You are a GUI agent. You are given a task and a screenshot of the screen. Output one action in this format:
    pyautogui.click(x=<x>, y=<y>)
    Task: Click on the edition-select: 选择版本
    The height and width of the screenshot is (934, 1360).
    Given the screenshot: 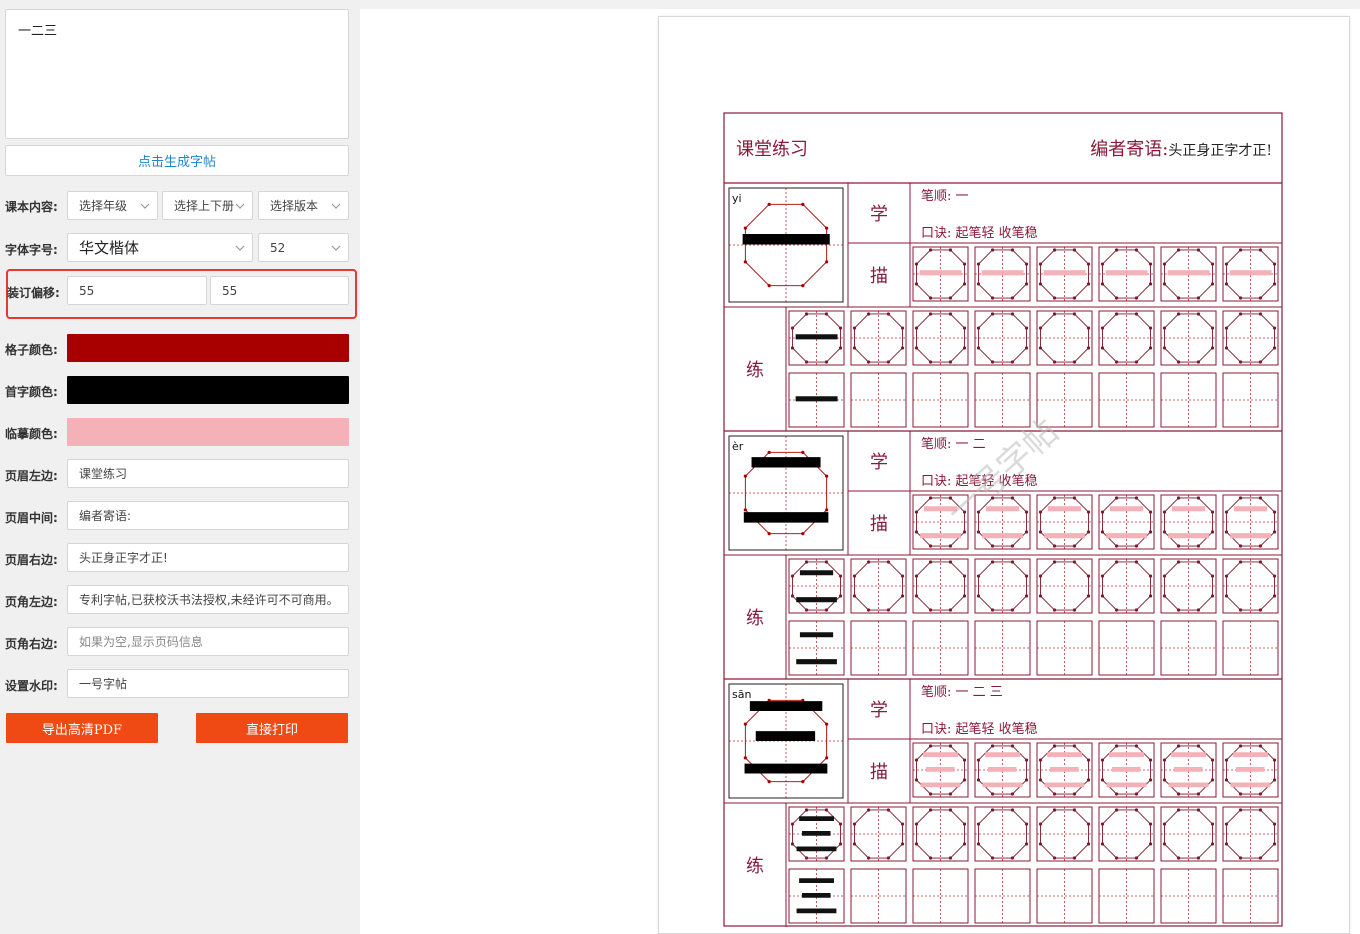 What is the action you would take?
    pyautogui.click(x=303, y=205)
    